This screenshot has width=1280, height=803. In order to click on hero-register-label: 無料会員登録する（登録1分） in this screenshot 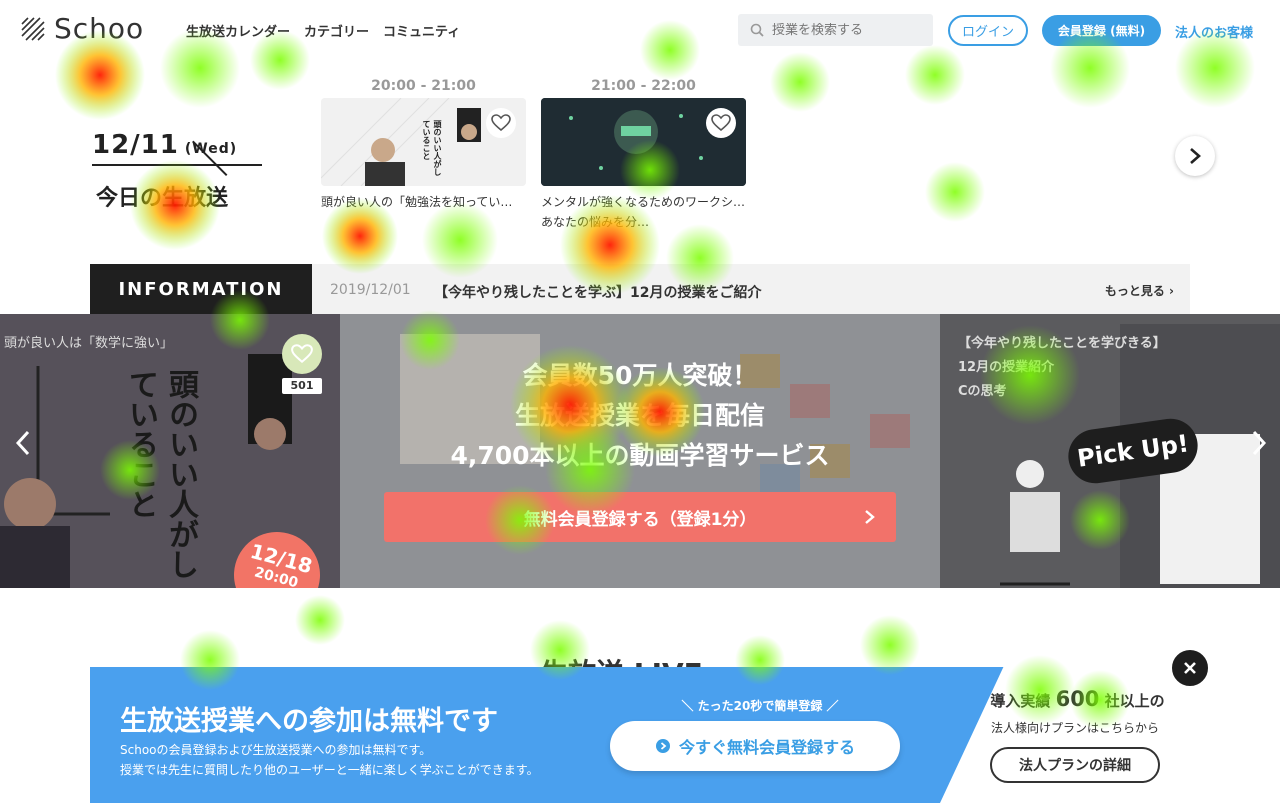, I will do `click(640, 519)`.